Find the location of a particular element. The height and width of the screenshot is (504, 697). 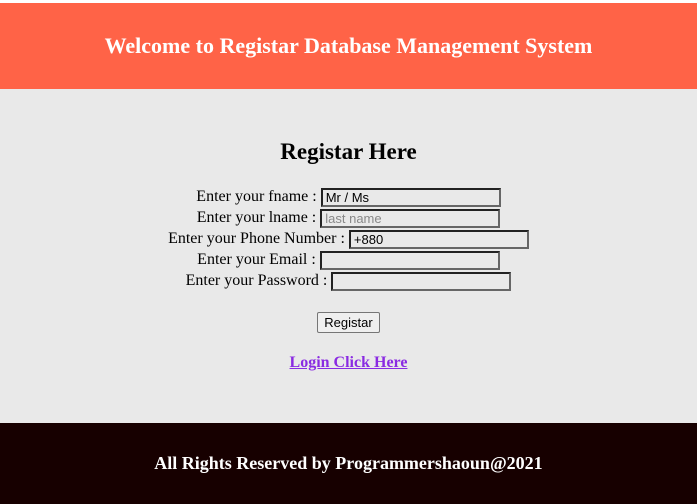

lname-row: Enter your lname : is located at coordinates (348, 217).